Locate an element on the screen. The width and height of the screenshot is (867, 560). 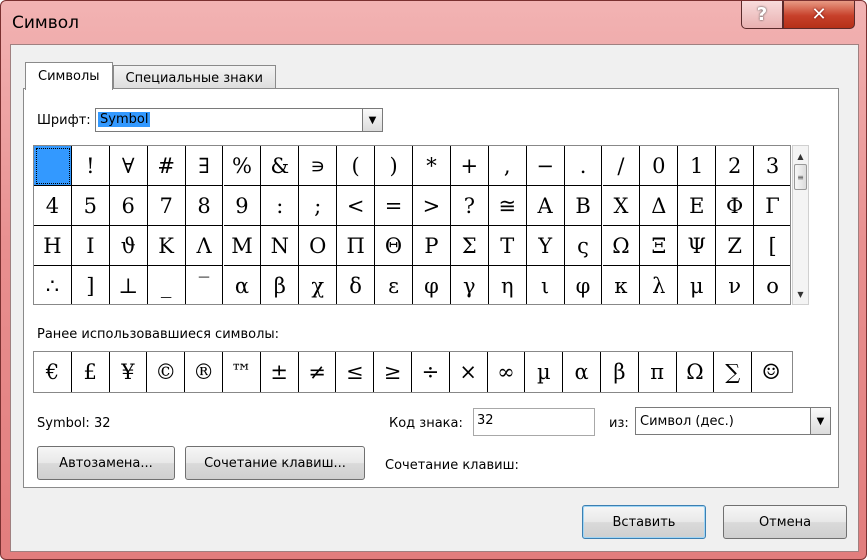
symbol-cell: λ is located at coordinates (659, 285).